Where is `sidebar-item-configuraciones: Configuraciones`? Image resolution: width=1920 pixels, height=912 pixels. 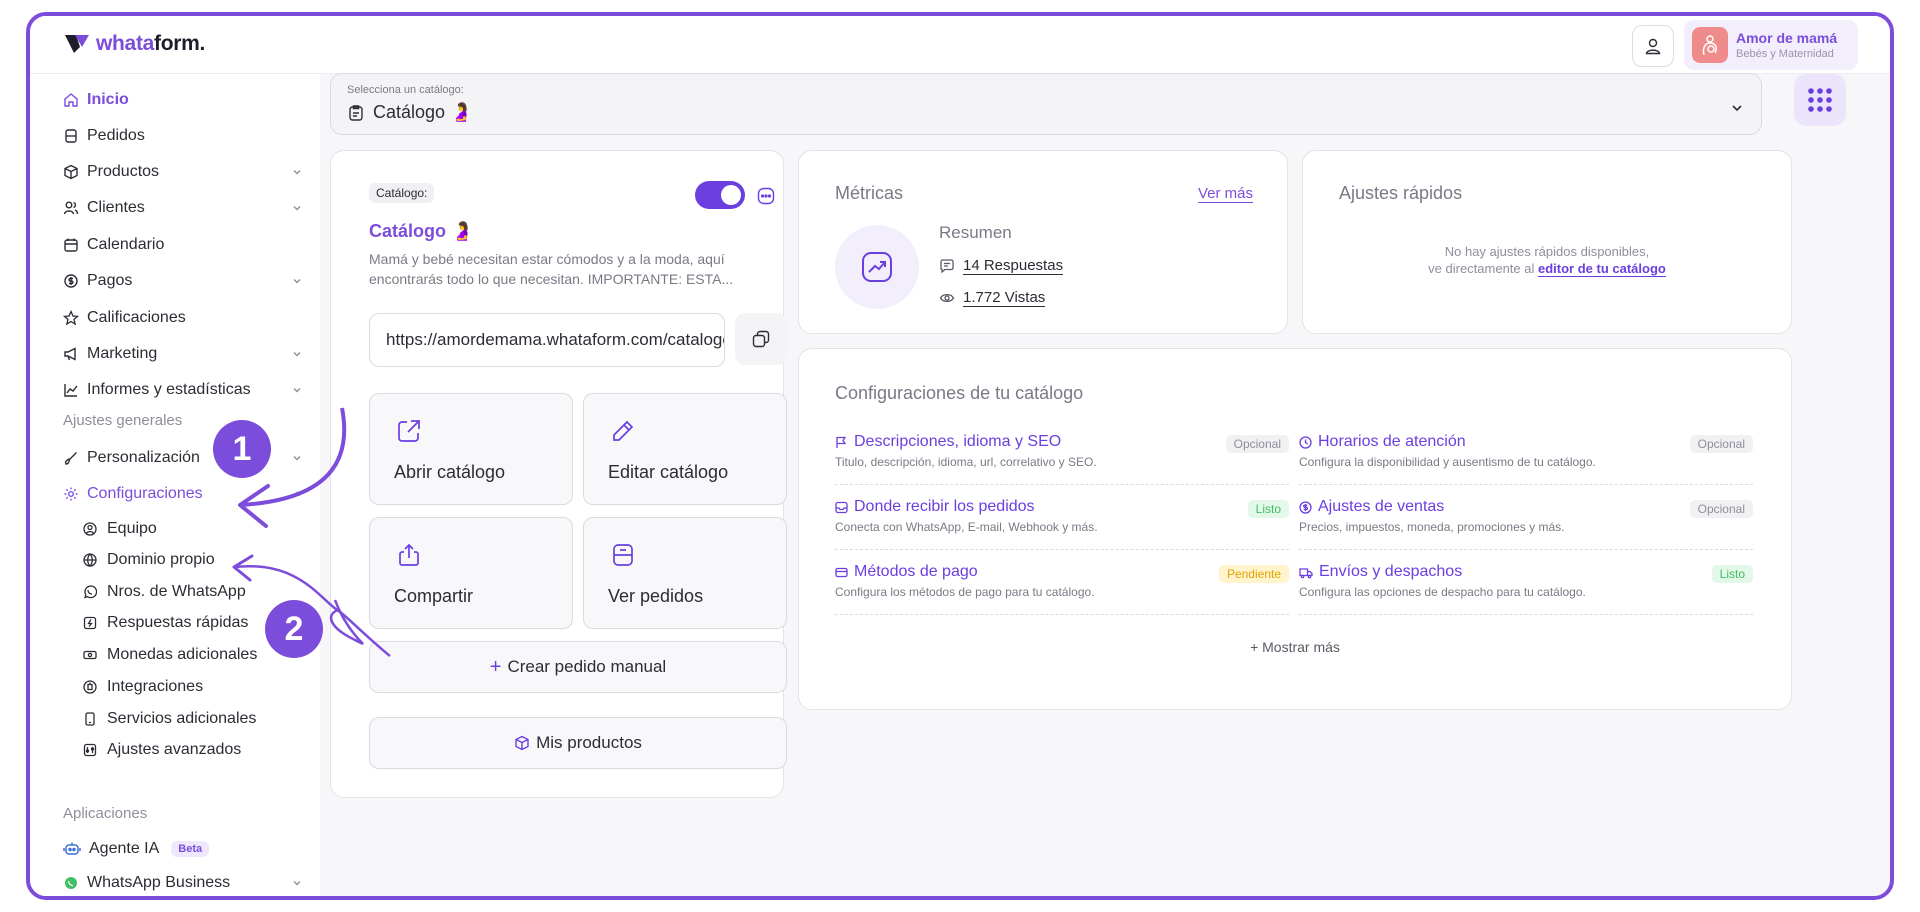
sidebar-item-configuraciones: Configuraciones is located at coordinates (183, 494).